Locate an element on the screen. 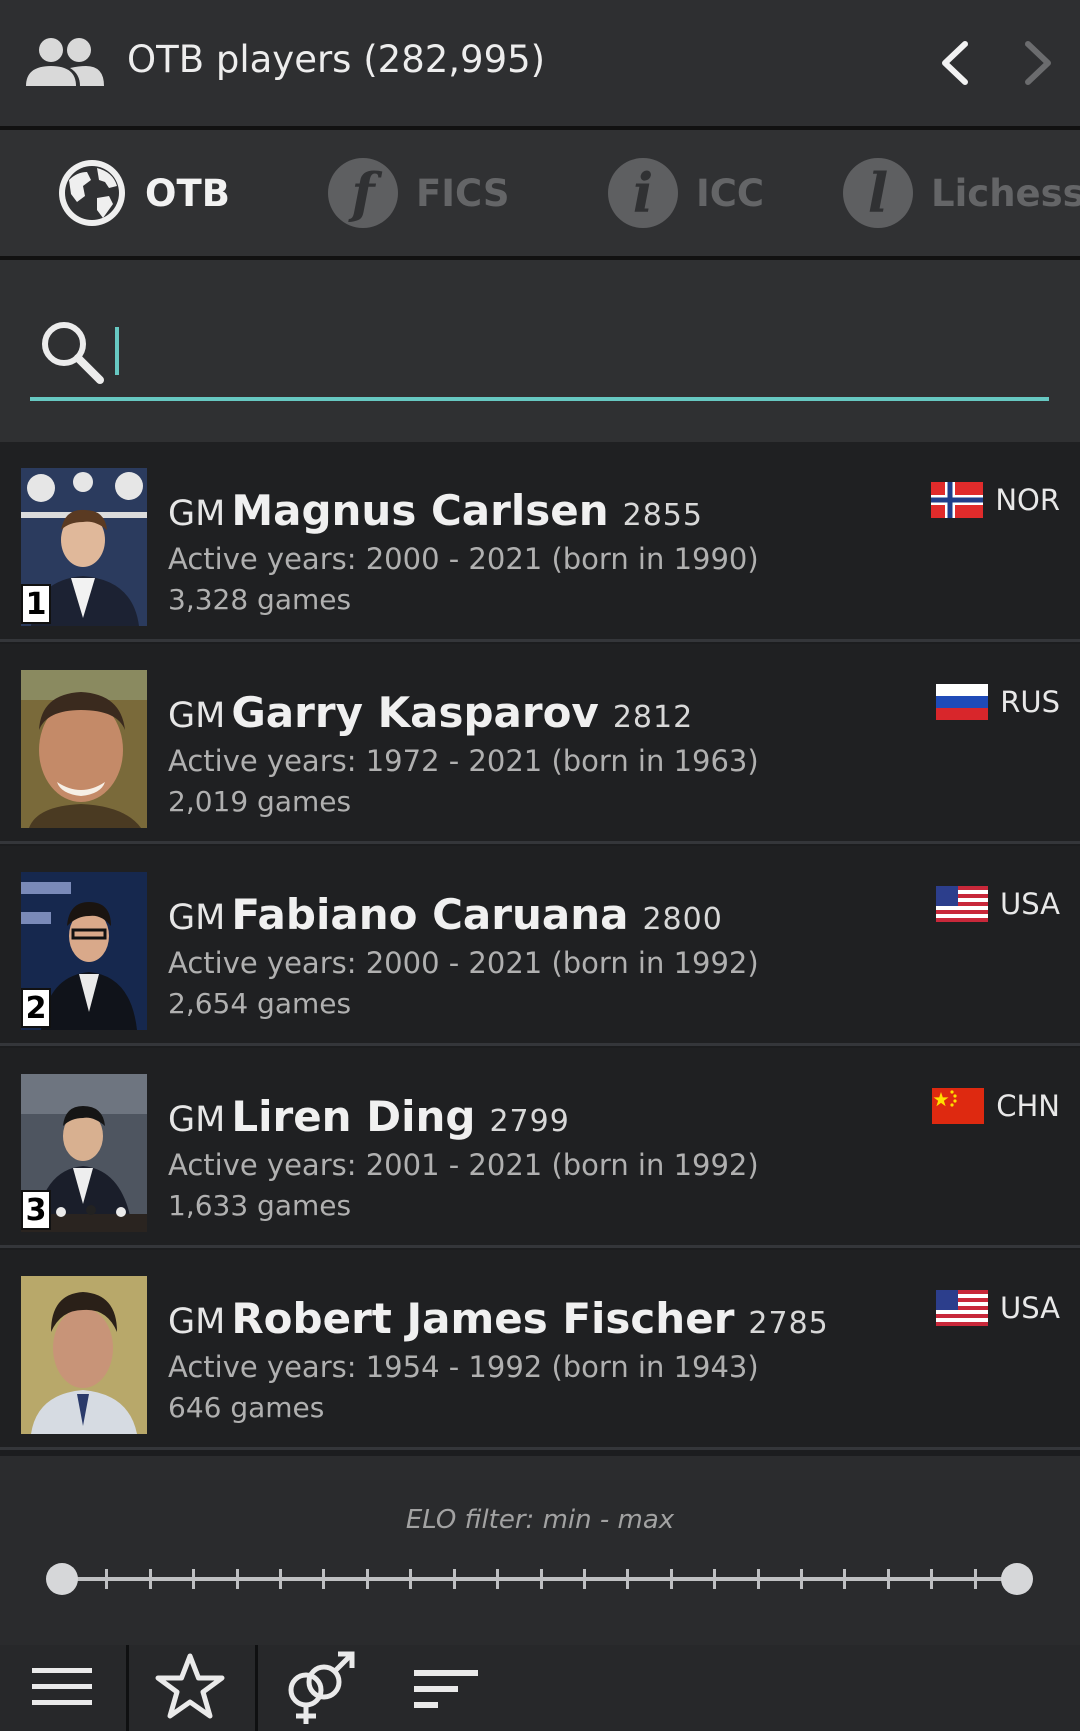 The height and width of the screenshot is (1731, 1080). globe-icon is located at coordinates (92, 193).